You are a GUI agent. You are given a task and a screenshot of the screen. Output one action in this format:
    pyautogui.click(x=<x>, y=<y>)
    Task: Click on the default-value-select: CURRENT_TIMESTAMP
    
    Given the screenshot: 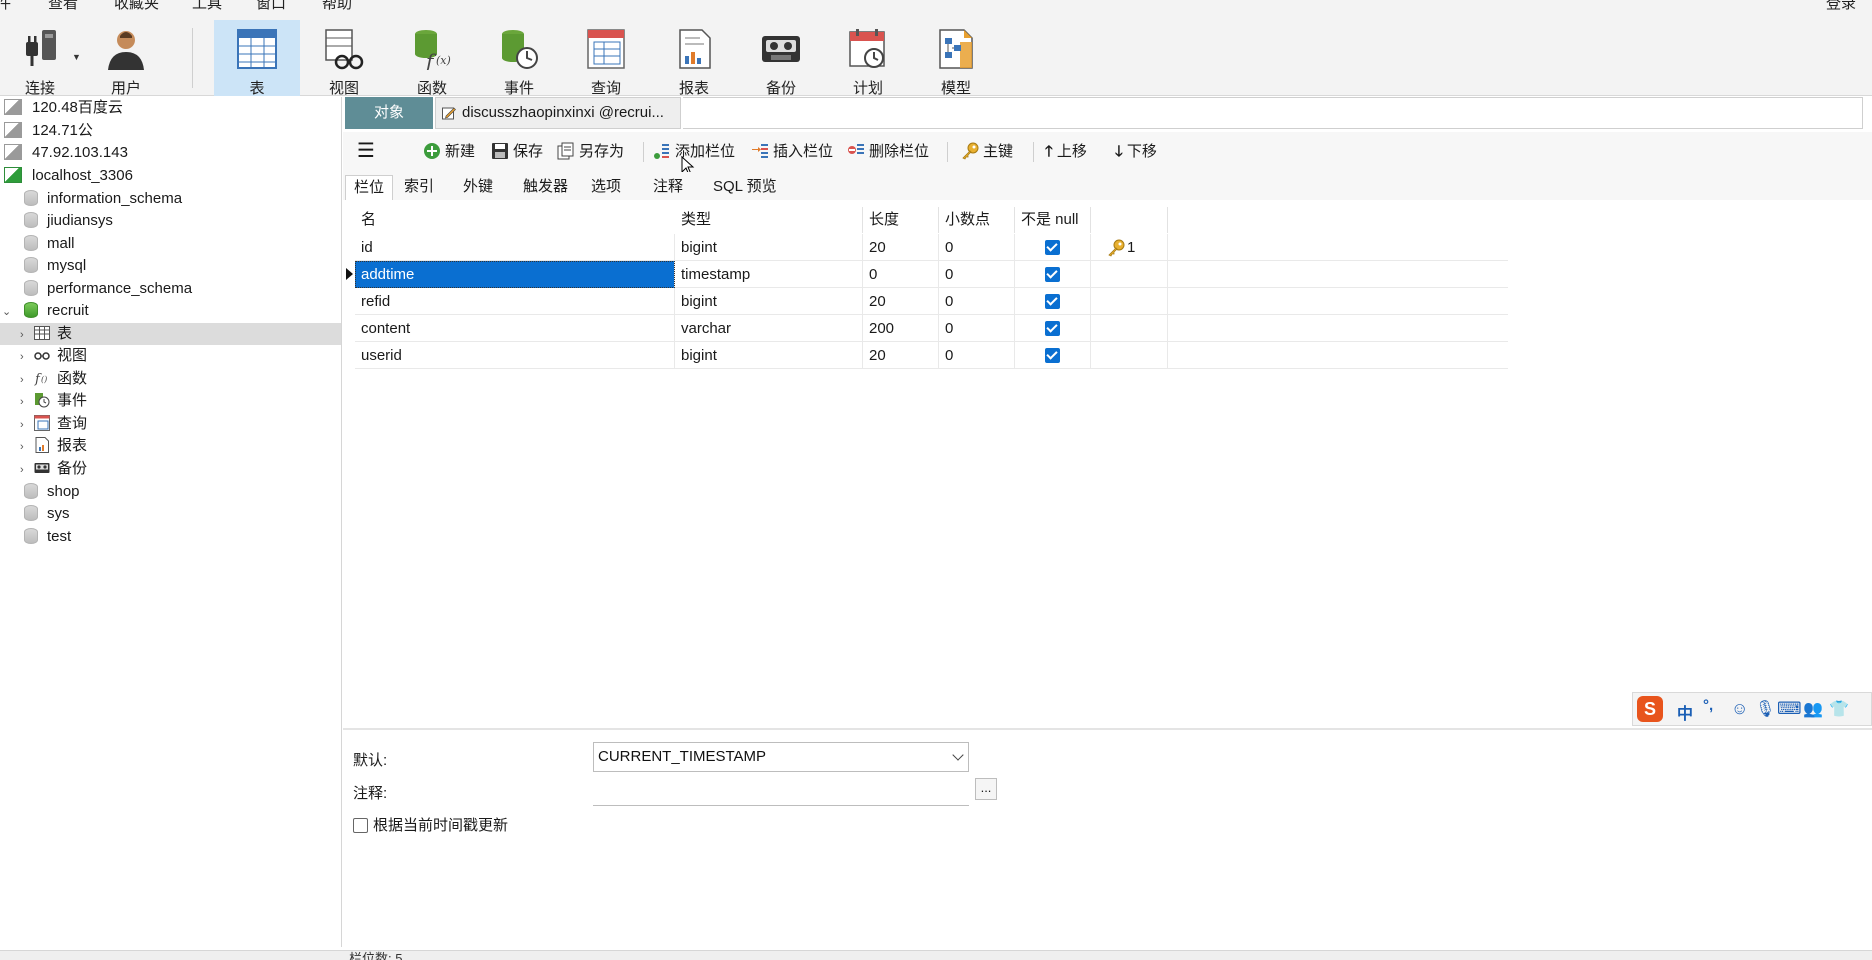 What is the action you would take?
    pyautogui.click(x=781, y=757)
    